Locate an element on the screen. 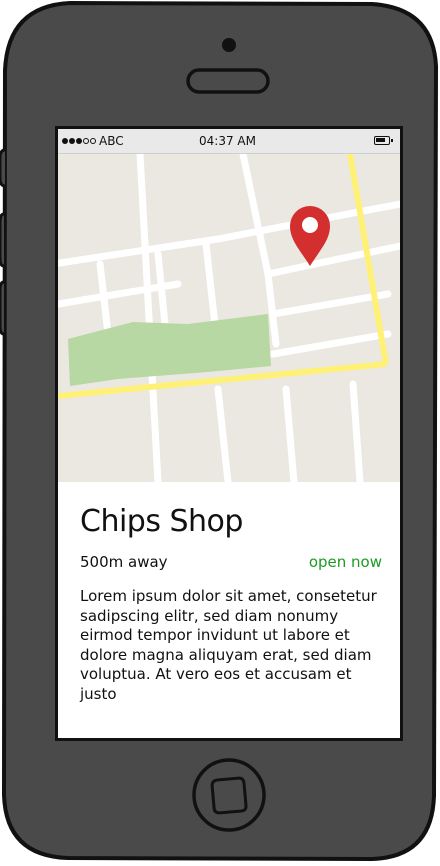 The width and height of the screenshot is (440, 866). camera-icon is located at coordinates (229, 45).